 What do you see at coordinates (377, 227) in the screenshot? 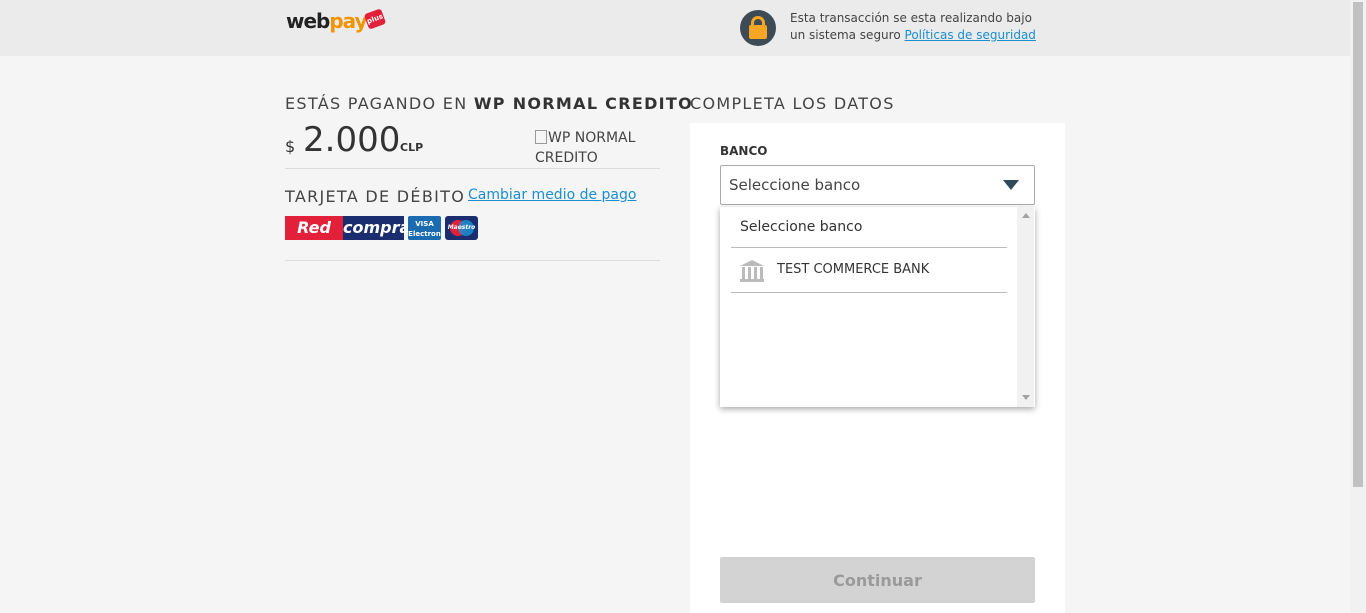
I see `redcompra-compra-text: compra` at bounding box center [377, 227].